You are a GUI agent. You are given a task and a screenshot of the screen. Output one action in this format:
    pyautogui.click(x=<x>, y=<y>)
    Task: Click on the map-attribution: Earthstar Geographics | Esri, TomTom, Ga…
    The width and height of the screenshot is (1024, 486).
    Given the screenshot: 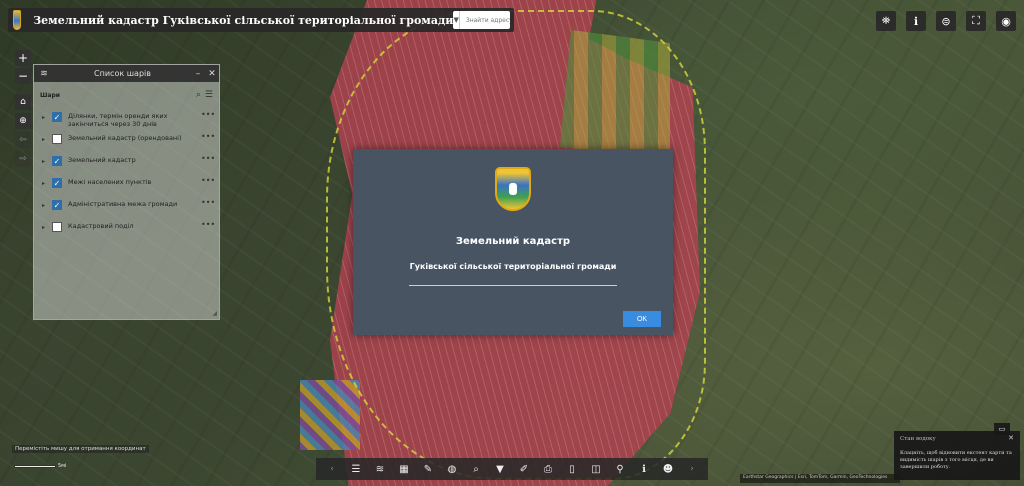 What is the action you would take?
    pyautogui.click(x=820, y=478)
    